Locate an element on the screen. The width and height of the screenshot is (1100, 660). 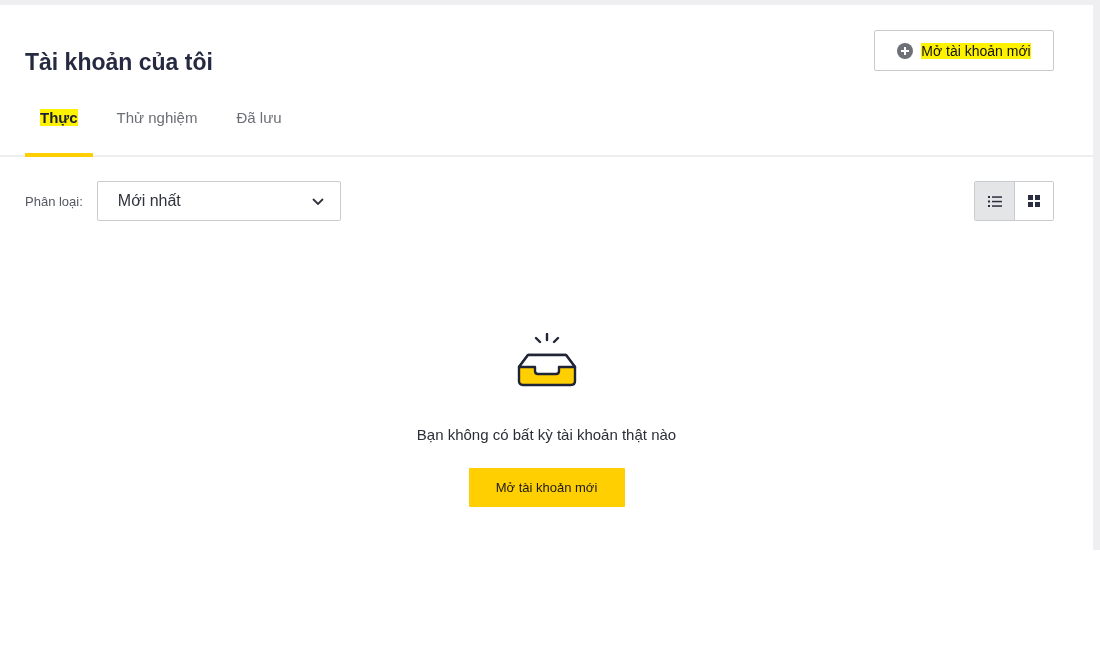
account-tab: Thử nghiệm is located at coordinates (157, 128).